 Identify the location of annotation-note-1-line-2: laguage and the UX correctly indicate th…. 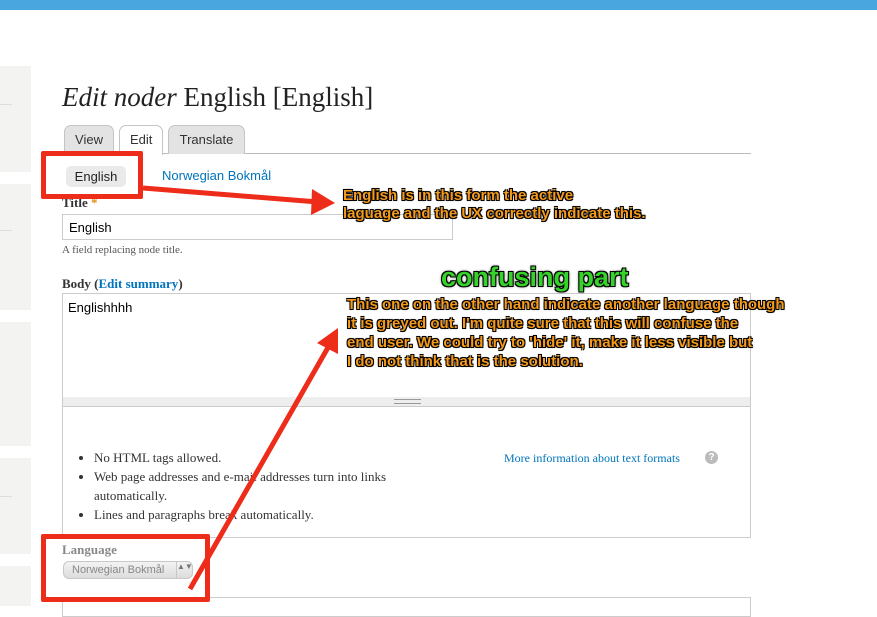
(494, 213).